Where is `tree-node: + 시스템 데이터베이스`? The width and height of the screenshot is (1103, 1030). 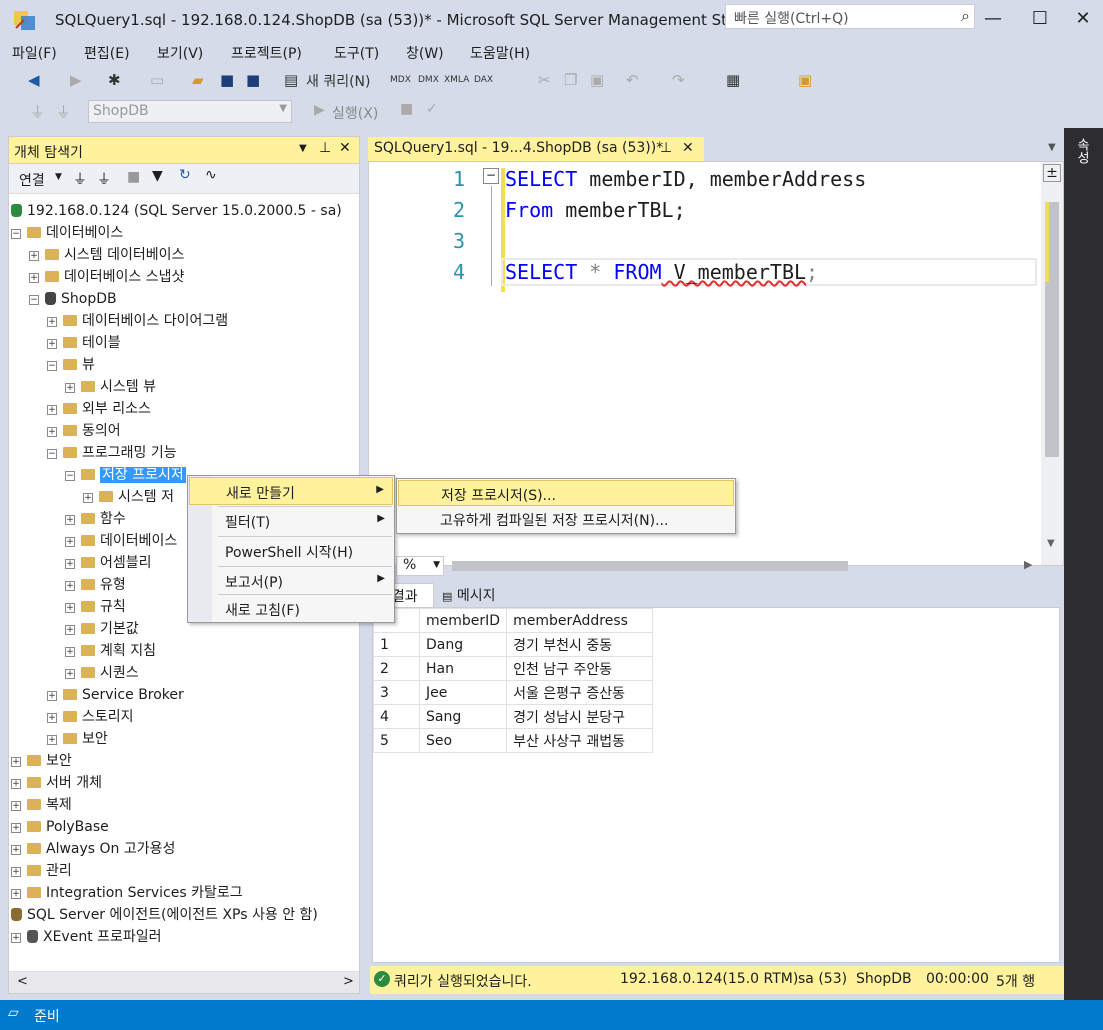
tree-node: + 시스템 데이터베이스 is located at coordinates (106, 255).